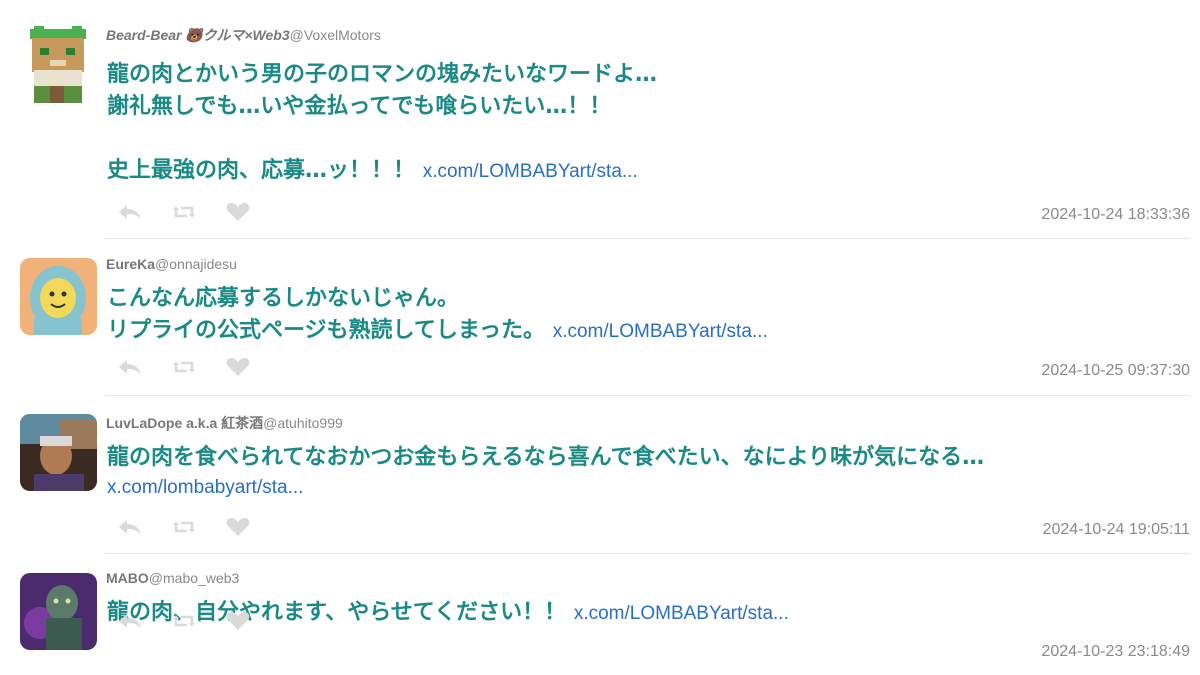 This screenshot has height=675, width=1200. Describe the element at coordinates (130, 621) in the screenshot. I see `reply-icon` at that location.